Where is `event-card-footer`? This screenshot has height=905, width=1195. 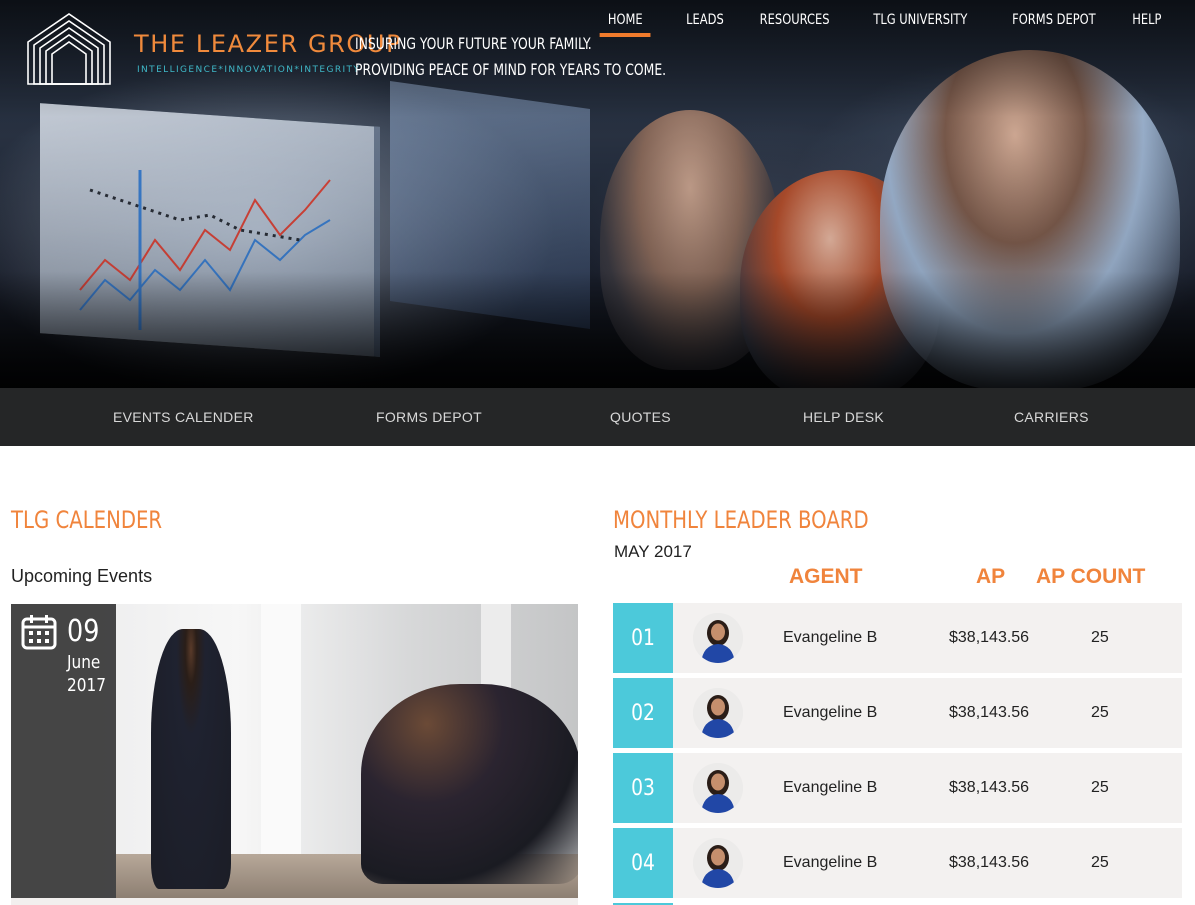 event-card-footer is located at coordinates (294, 901).